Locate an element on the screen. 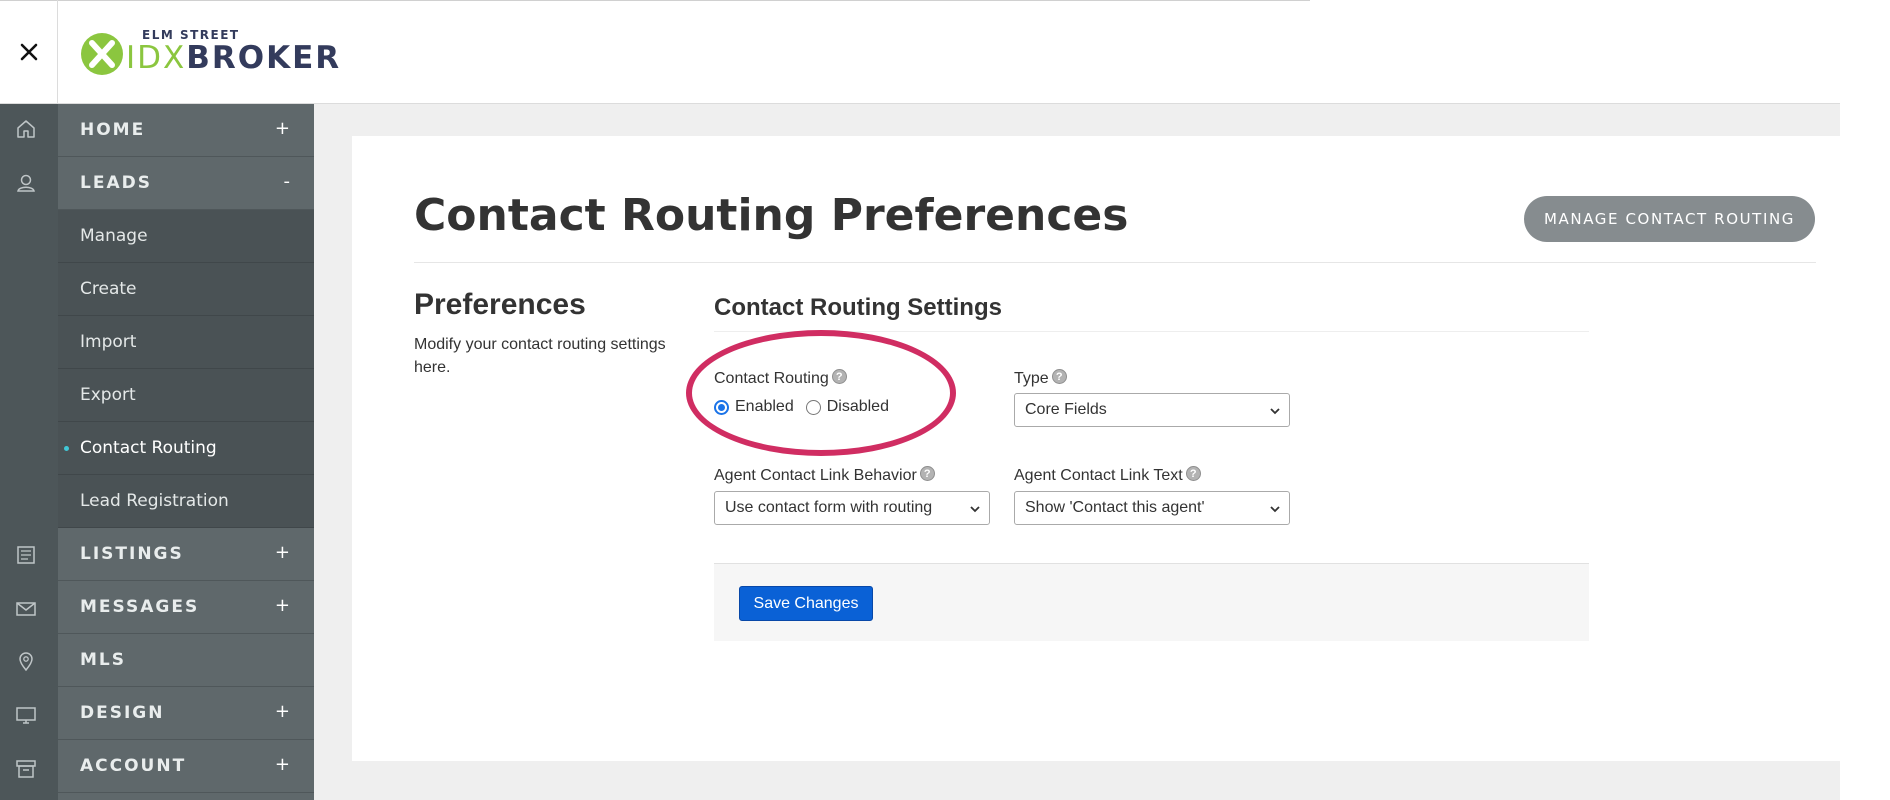 The image size is (1890, 800). radio-label-disabled: Disabled is located at coordinates (858, 407).